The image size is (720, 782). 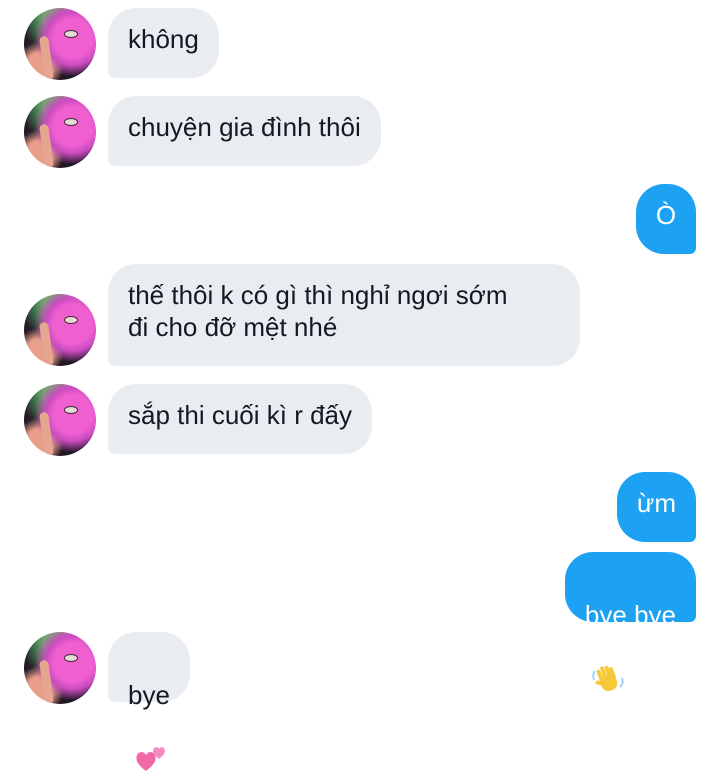 What do you see at coordinates (163, 43) in the screenshot?
I see `incoming-message-bubble: không` at bounding box center [163, 43].